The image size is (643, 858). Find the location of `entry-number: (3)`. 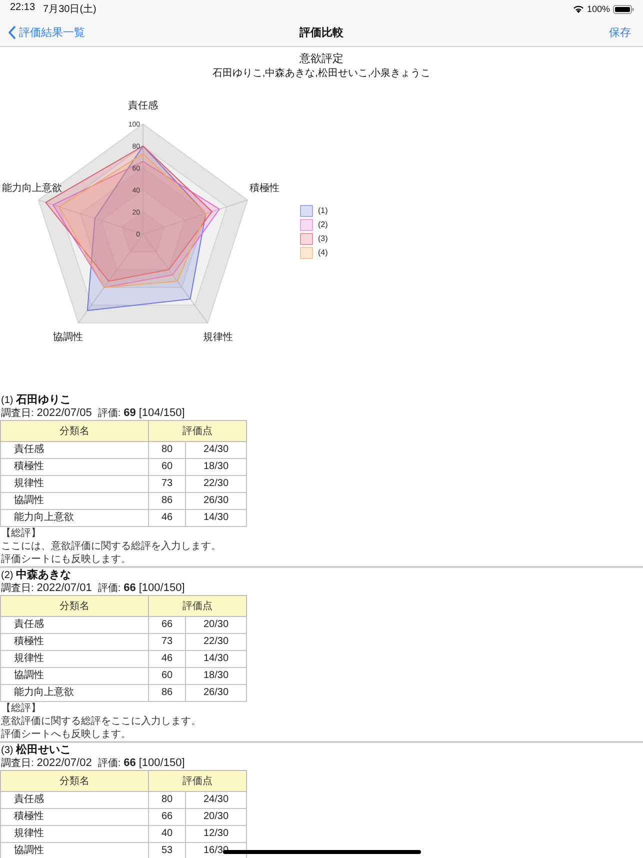

entry-number: (3) is located at coordinates (7, 751).